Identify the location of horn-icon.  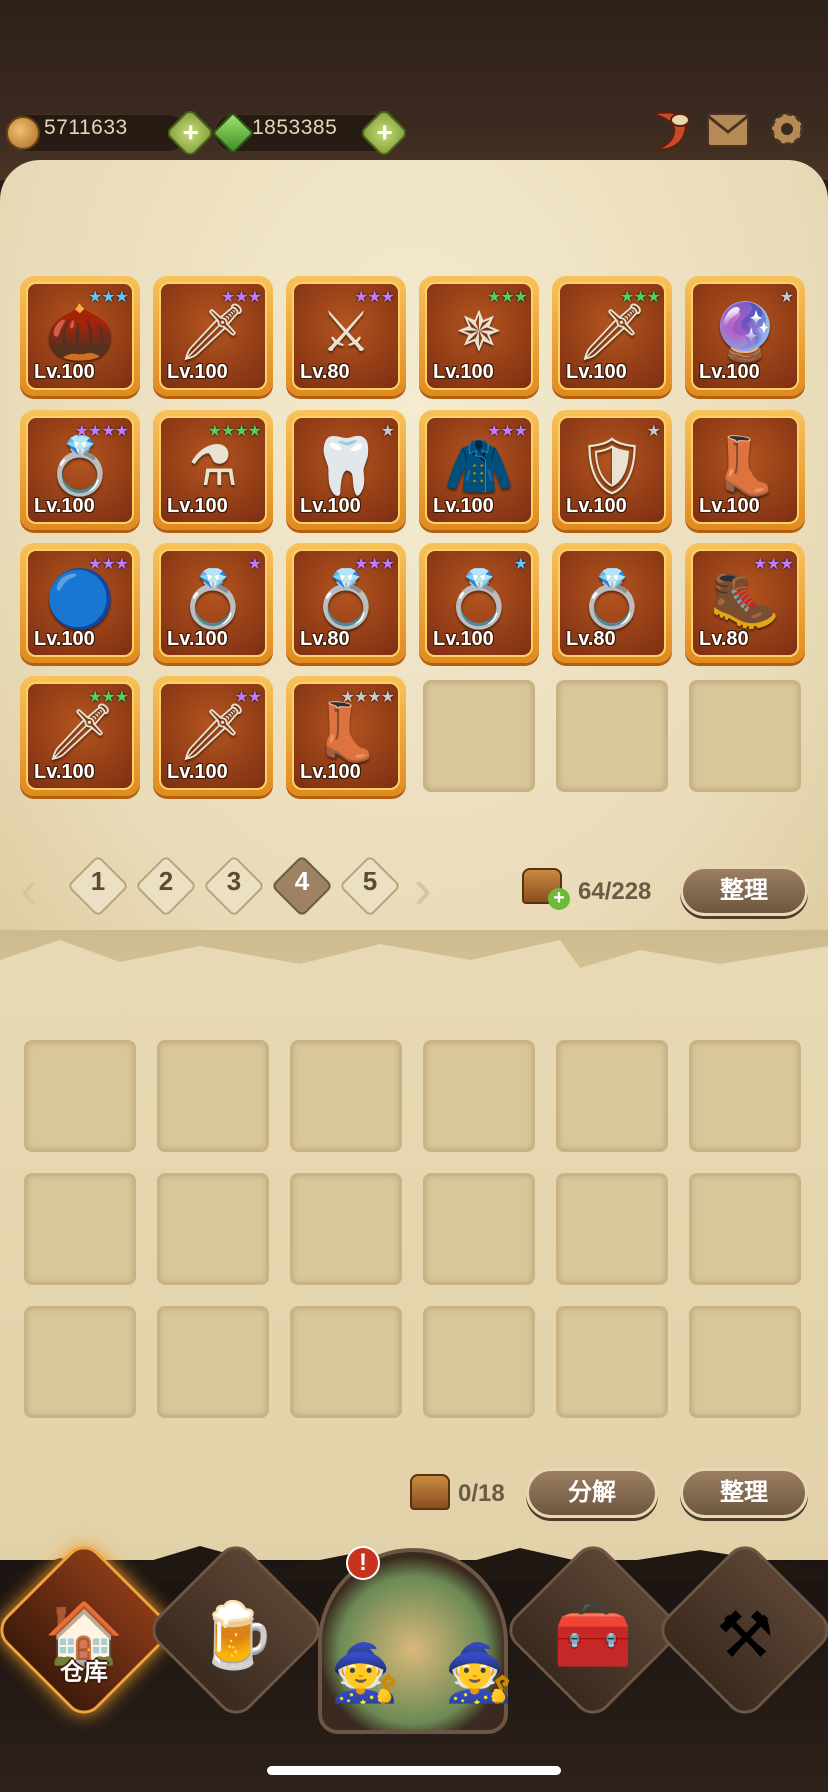
(669, 131).